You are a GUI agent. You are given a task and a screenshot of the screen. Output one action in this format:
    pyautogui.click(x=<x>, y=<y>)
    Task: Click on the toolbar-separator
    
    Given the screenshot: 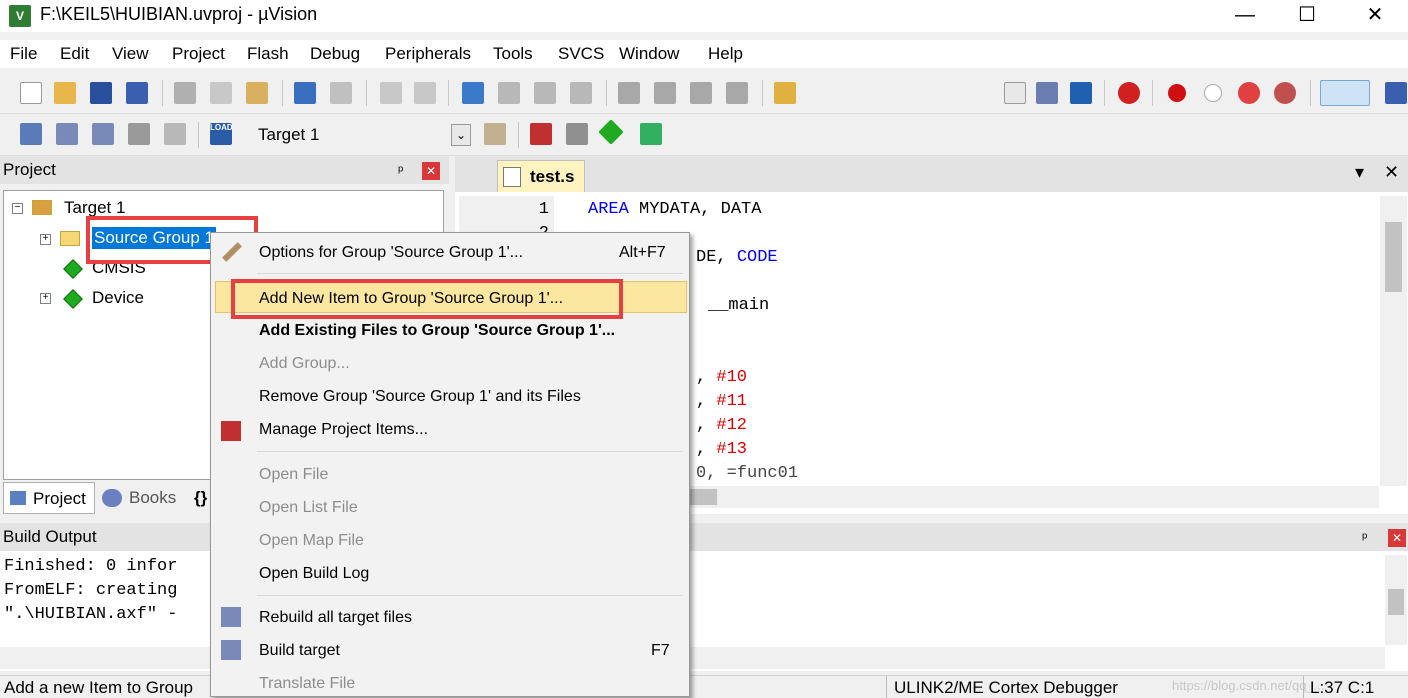 What is the action you would take?
    pyautogui.click(x=518, y=135)
    